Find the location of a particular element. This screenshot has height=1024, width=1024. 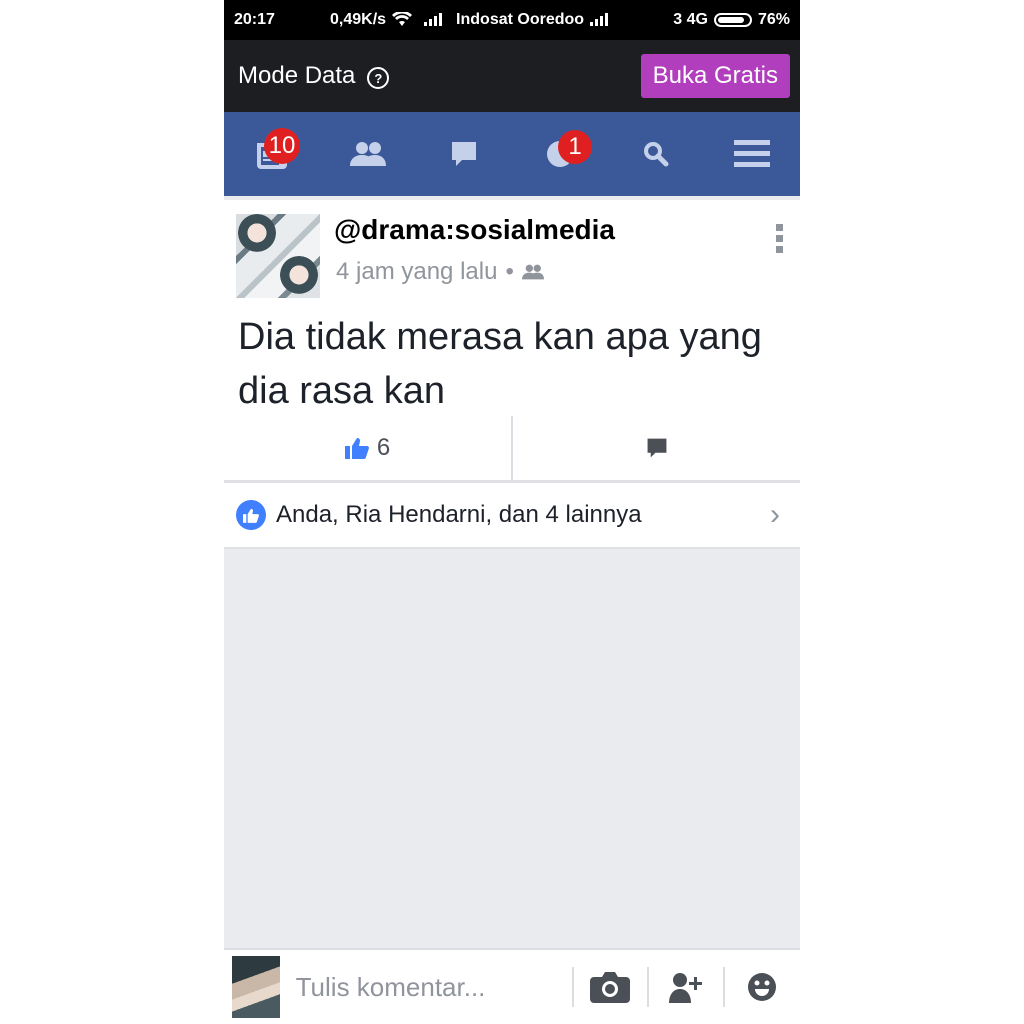

camera-button is located at coordinates (609, 987).